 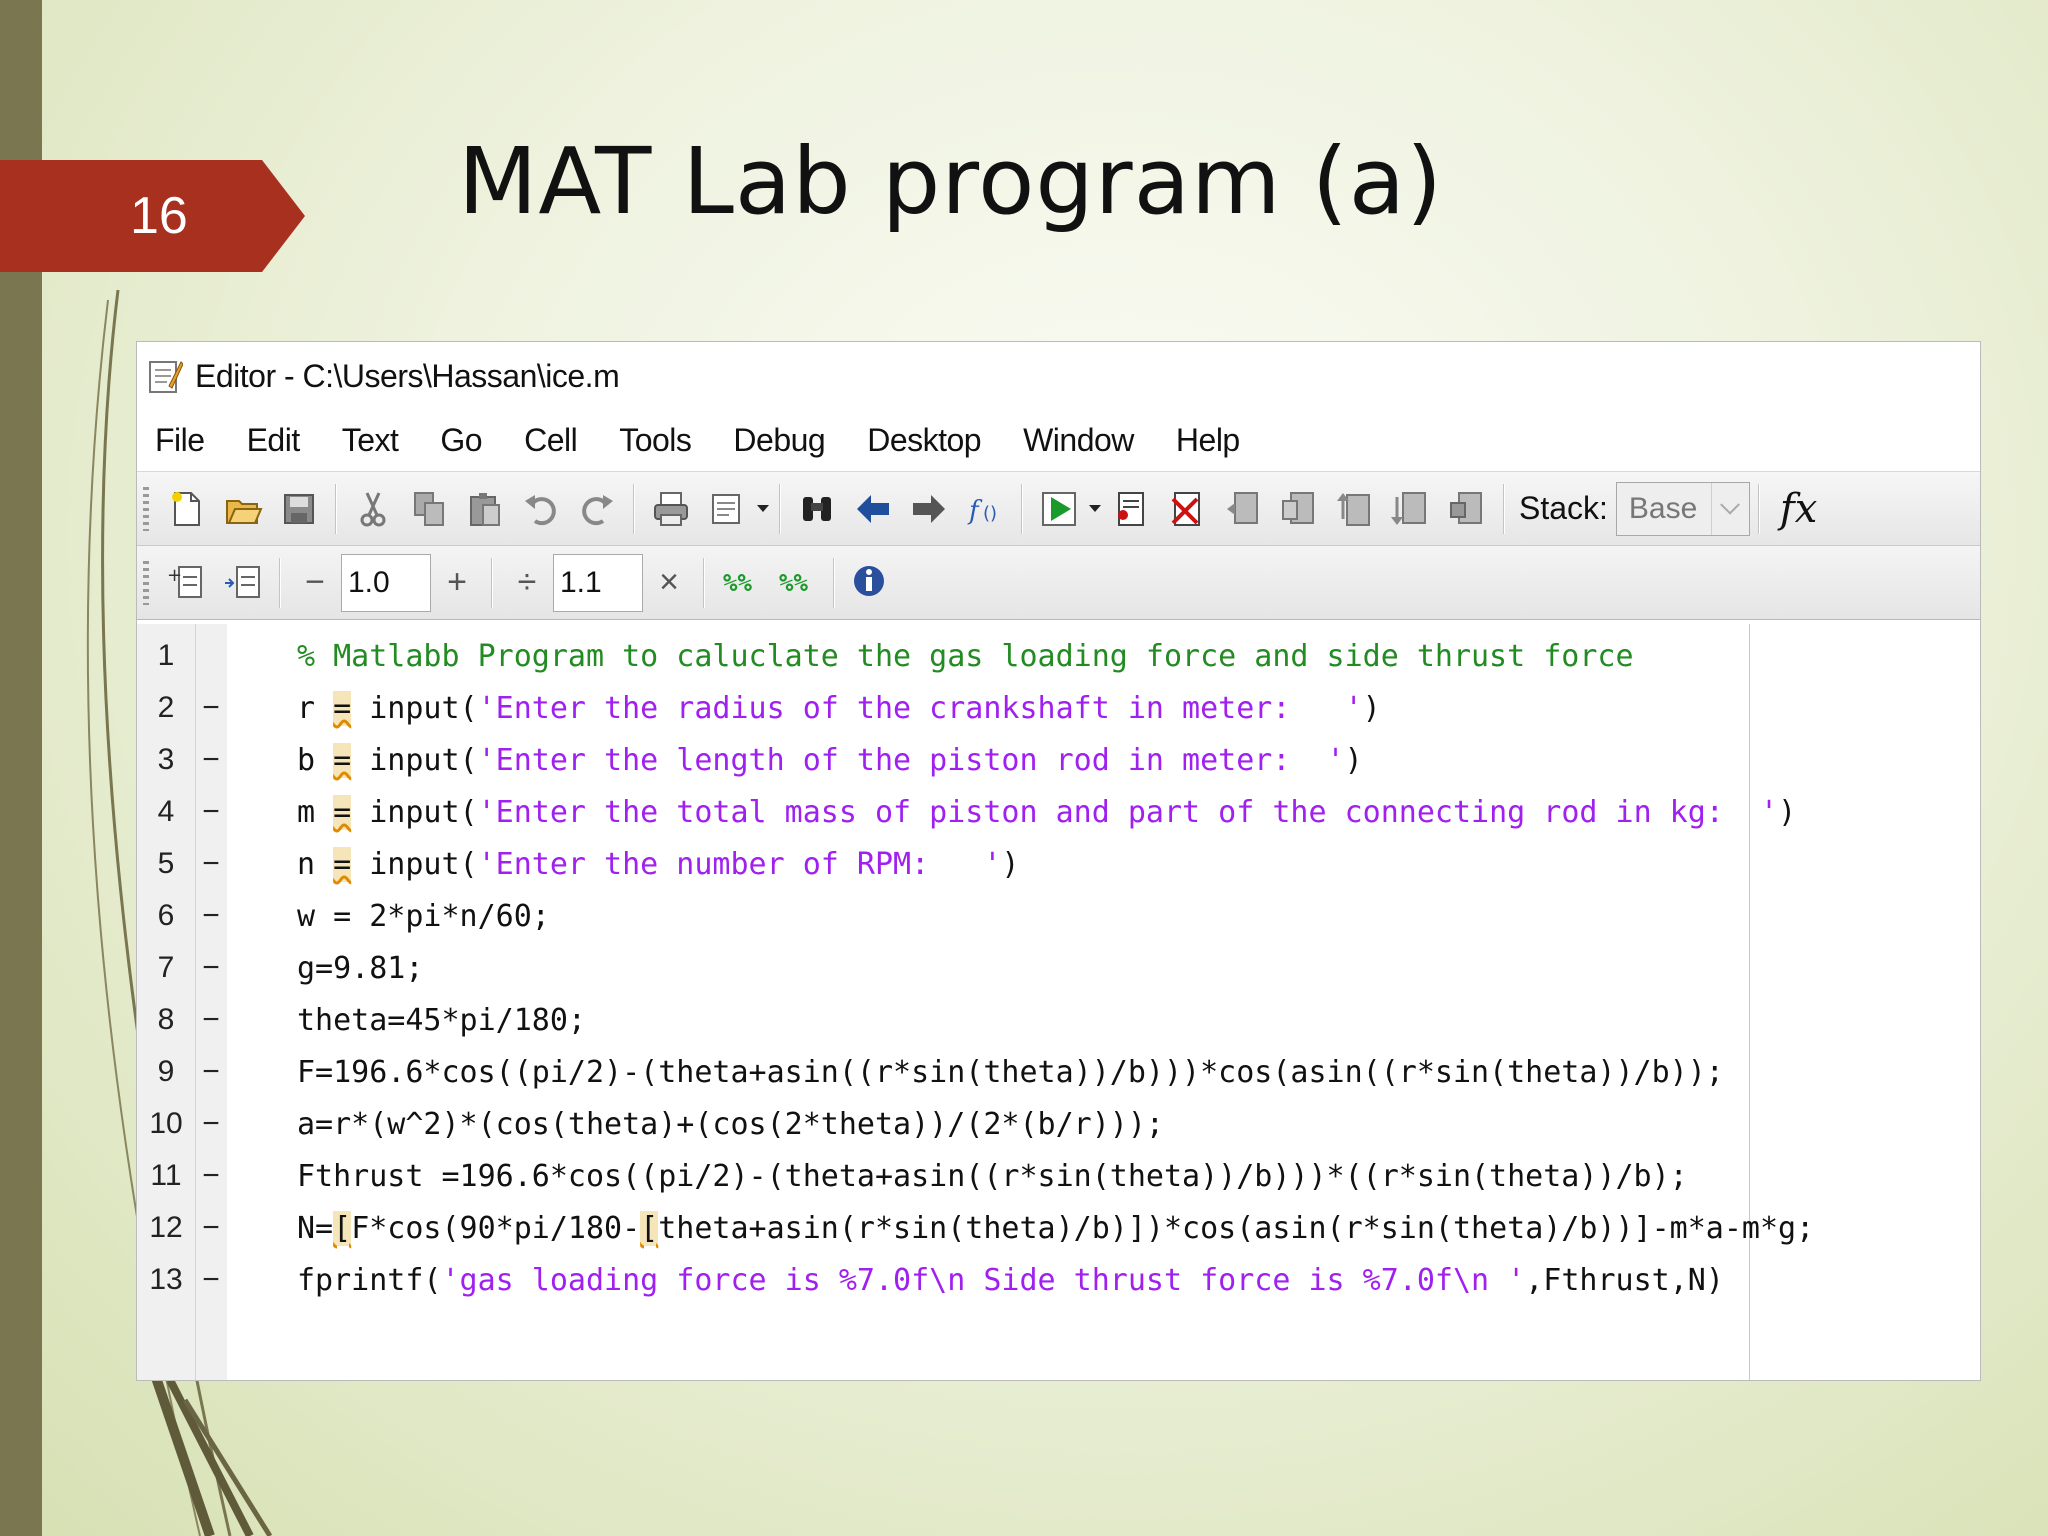 What do you see at coordinates (1131, 509) in the screenshot?
I see `set-breakpoint-button` at bounding box center [1131, 509].